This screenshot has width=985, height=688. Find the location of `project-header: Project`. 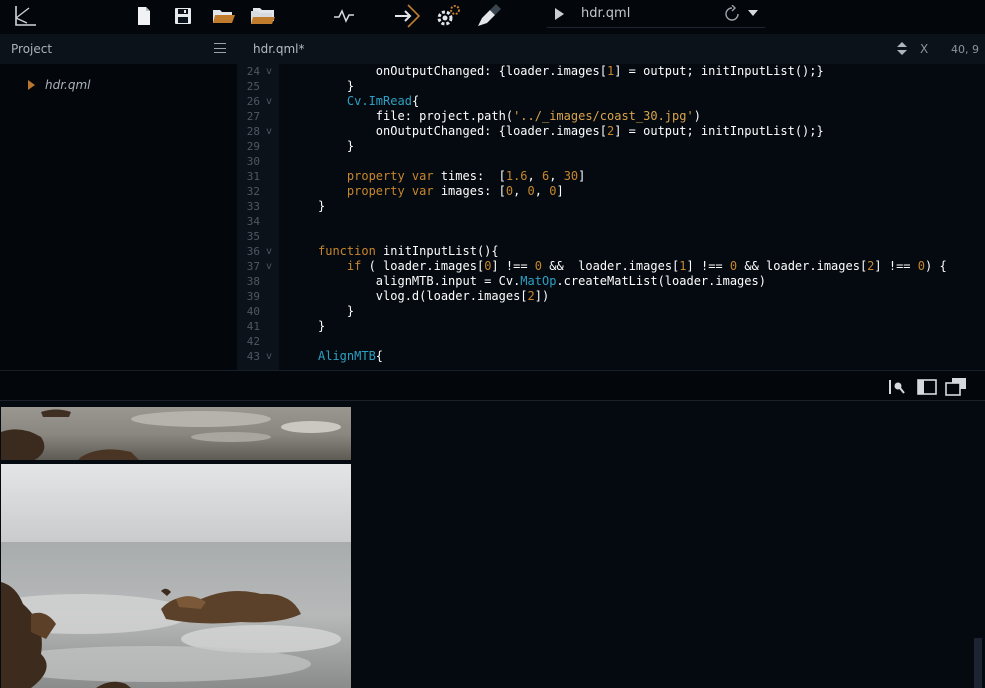

project-header: Project is located at coordinates (118, 49).